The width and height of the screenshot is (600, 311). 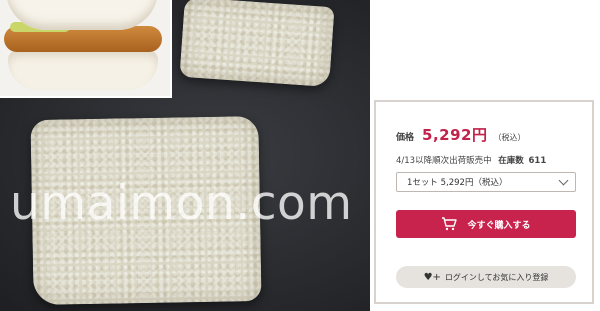 I want to click on buy-now-button: 今すぐ購入する, so click(x=486, y=224).